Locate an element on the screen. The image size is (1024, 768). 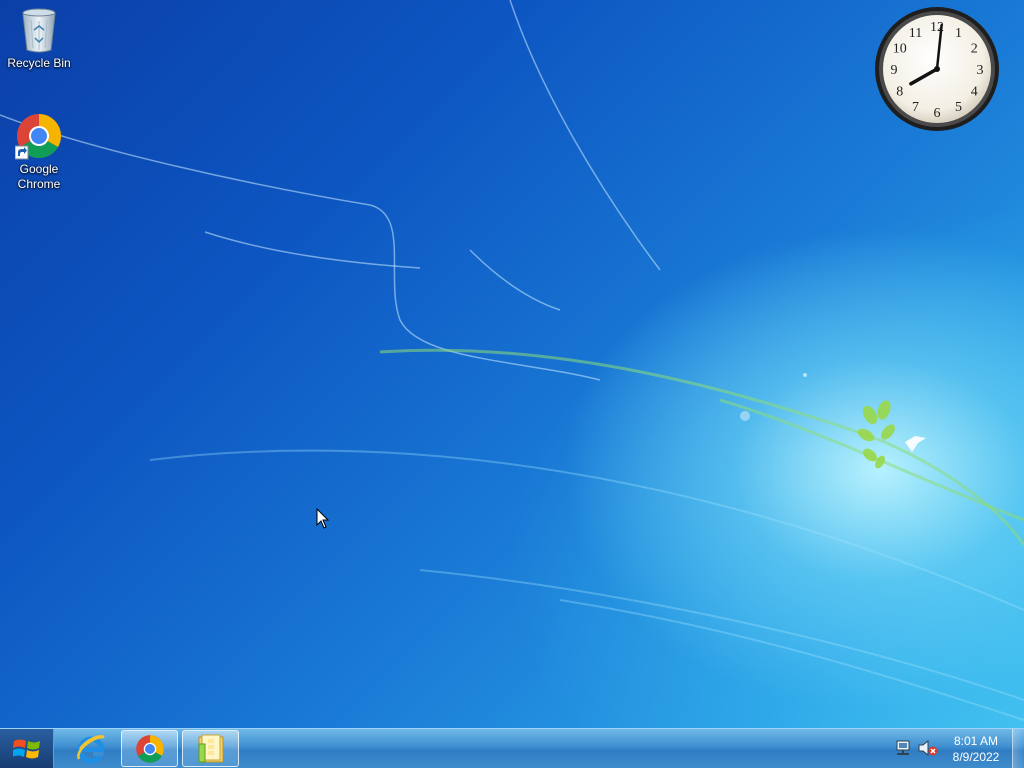
taskbar: 8:01 AM 8/9/2022 is located at coordinates (512, 748).